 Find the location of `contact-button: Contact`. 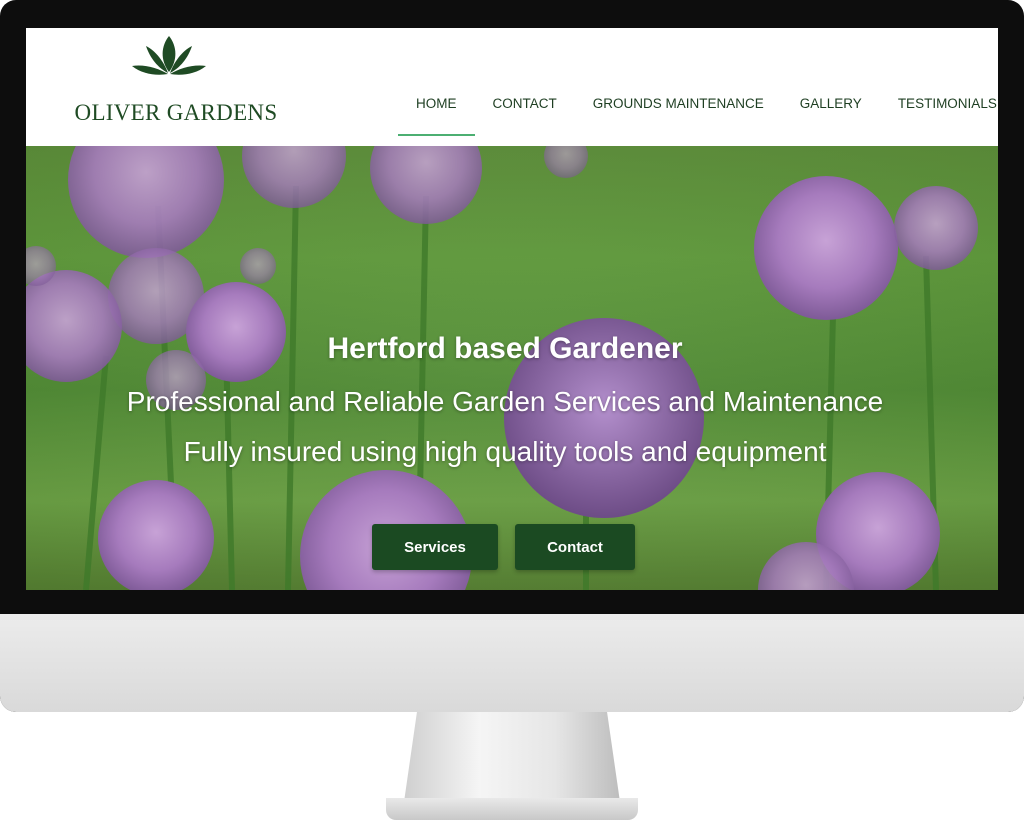

contact-button: Contact is located at coordinates (575, 547).